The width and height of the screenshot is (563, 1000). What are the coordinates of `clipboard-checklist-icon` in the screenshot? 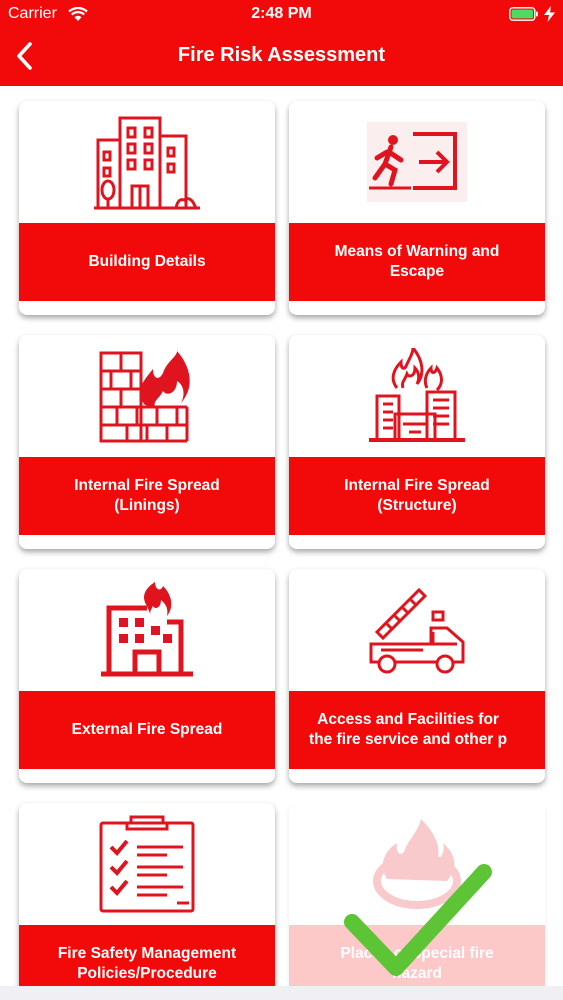 It's located at (147, 864).